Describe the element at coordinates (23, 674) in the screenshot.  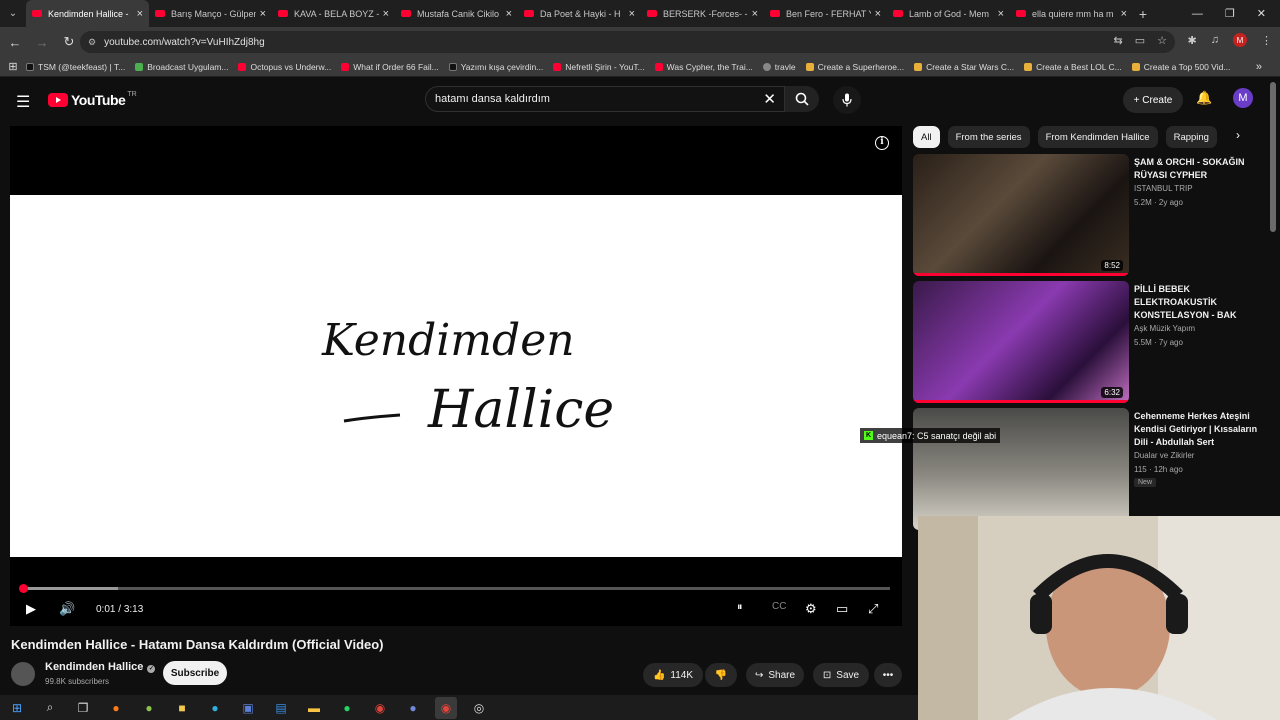
I see `channel-avatar` at that location.